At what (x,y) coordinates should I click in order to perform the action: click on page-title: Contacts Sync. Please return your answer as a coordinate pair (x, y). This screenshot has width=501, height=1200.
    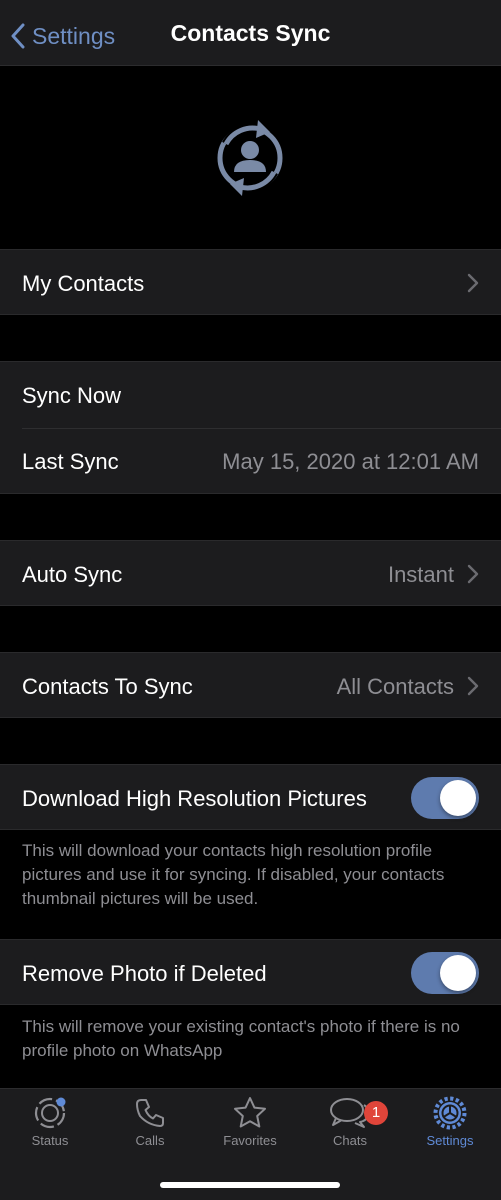
    Looking at the image, I should click on (250, 33).